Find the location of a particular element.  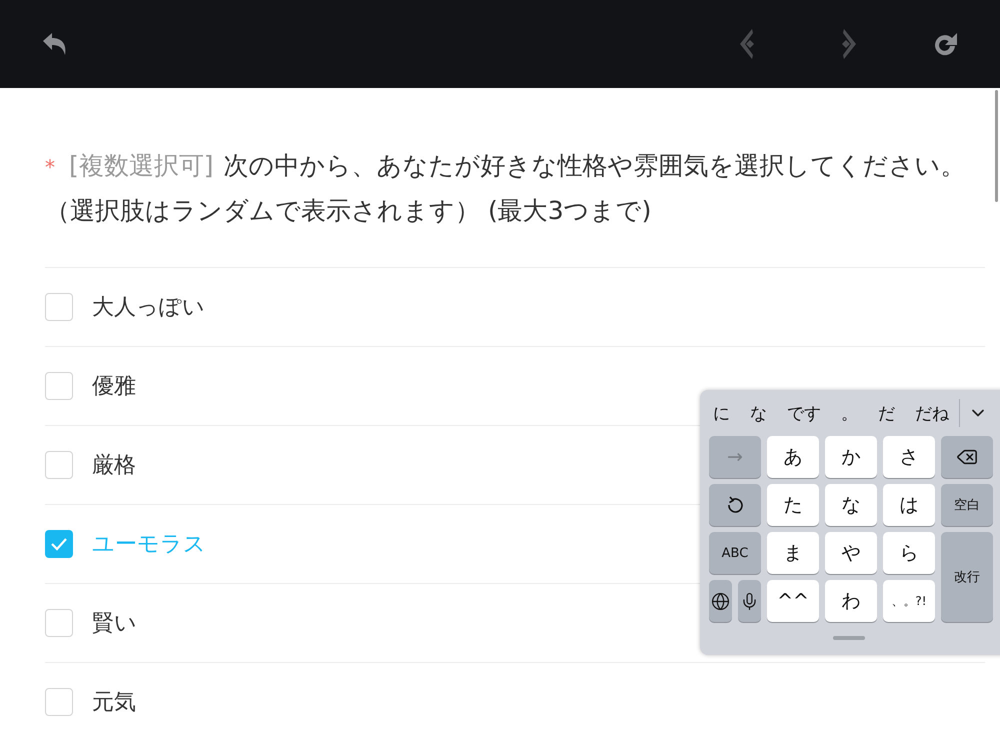

microphone-key is located at coordinates (749, 601).